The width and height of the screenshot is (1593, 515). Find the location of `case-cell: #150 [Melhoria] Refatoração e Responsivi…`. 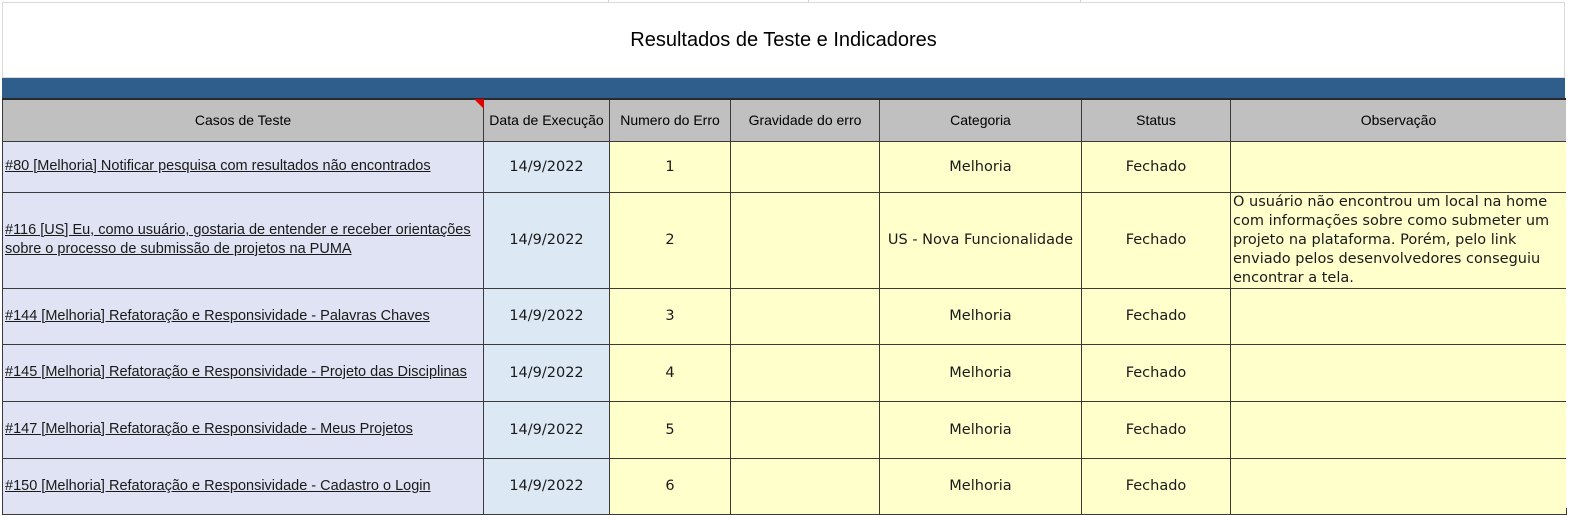

case-cell: #150 [Melhoria] Refatoração e Responsivi… is located at coordinates (243, 486).